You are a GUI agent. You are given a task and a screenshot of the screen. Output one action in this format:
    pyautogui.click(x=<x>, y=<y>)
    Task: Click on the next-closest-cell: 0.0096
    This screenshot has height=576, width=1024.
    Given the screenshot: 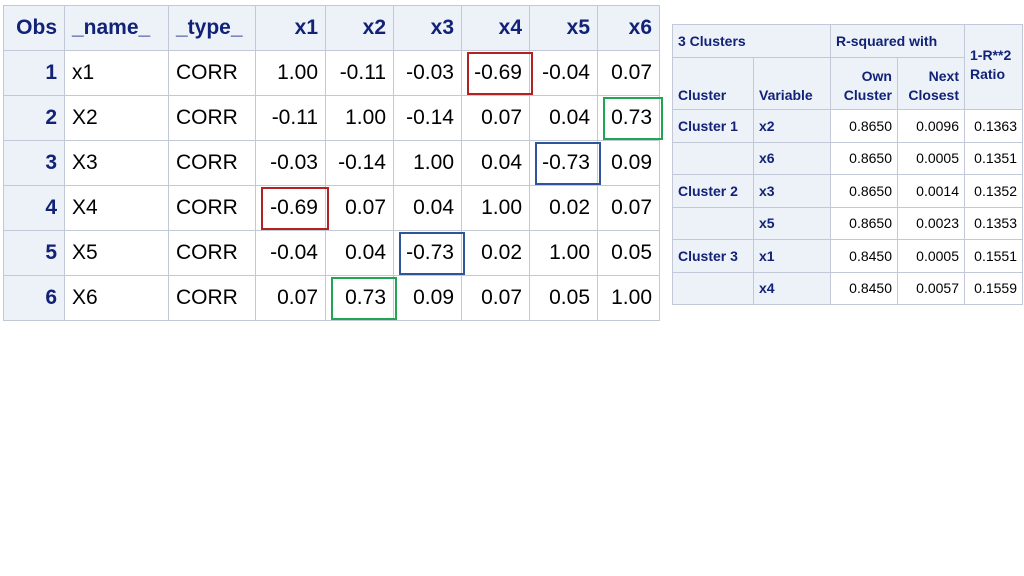 What is the action you would take?
    pyautogui.click(x=931, y=126)
    